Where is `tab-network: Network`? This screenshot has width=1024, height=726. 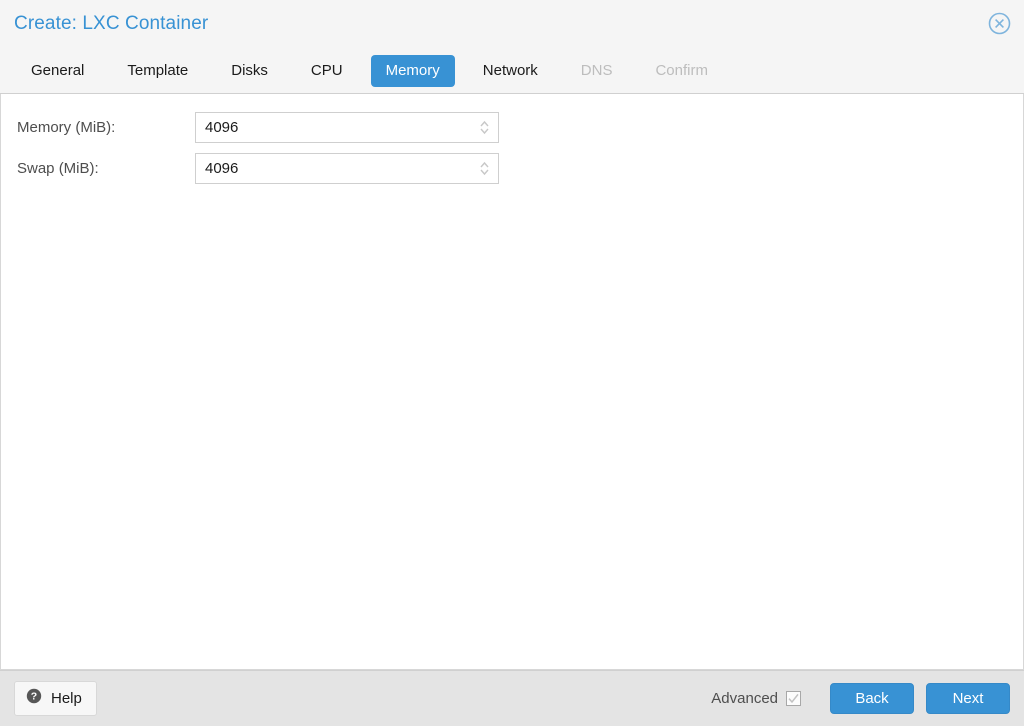 tab-network: Network is located at coordinates (510, 71).